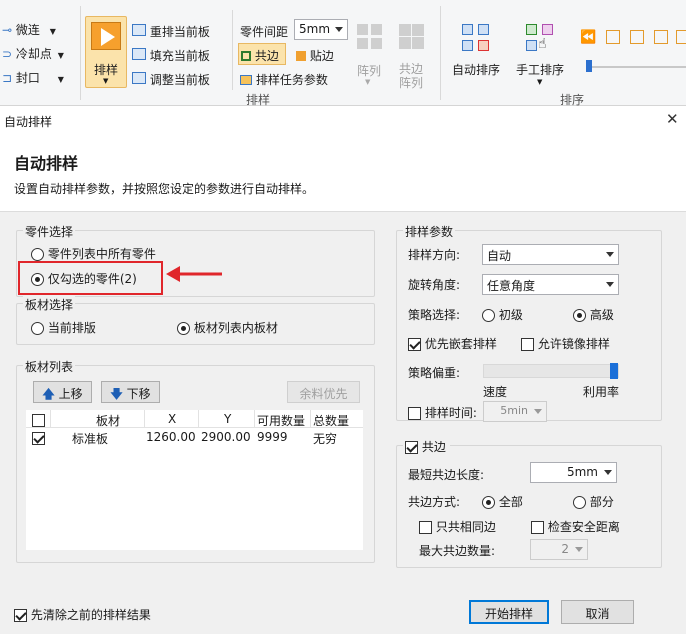 The image size is (686, 634). What do you see at coordinates (194, 438) in the screenshot?
I see `table-row: 标准板 1260.00 2900.00 9999 无穷` at bounding box center [194, 438].